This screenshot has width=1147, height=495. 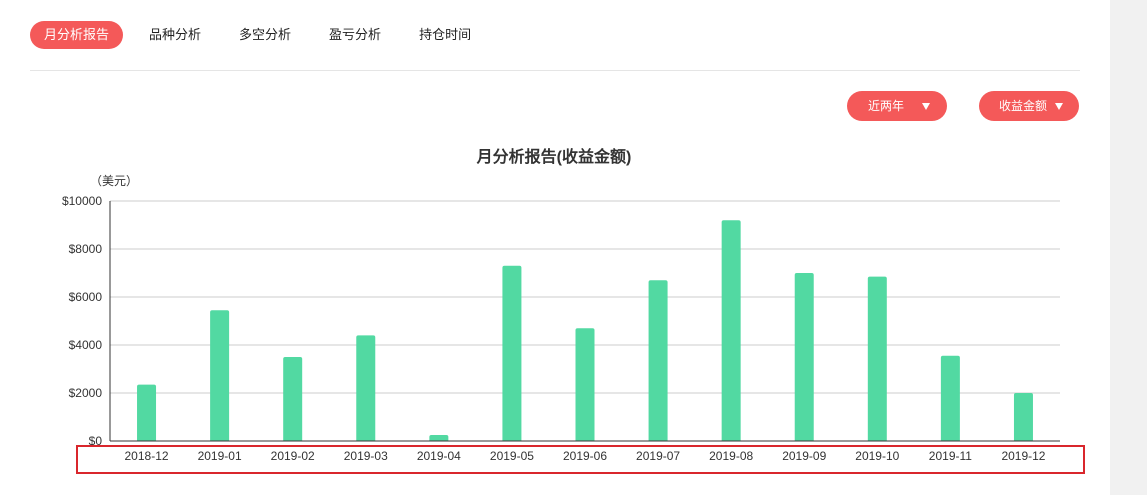 I want to click on chart-title: 月分析报告(收益金额), so click(x=554, y=156).